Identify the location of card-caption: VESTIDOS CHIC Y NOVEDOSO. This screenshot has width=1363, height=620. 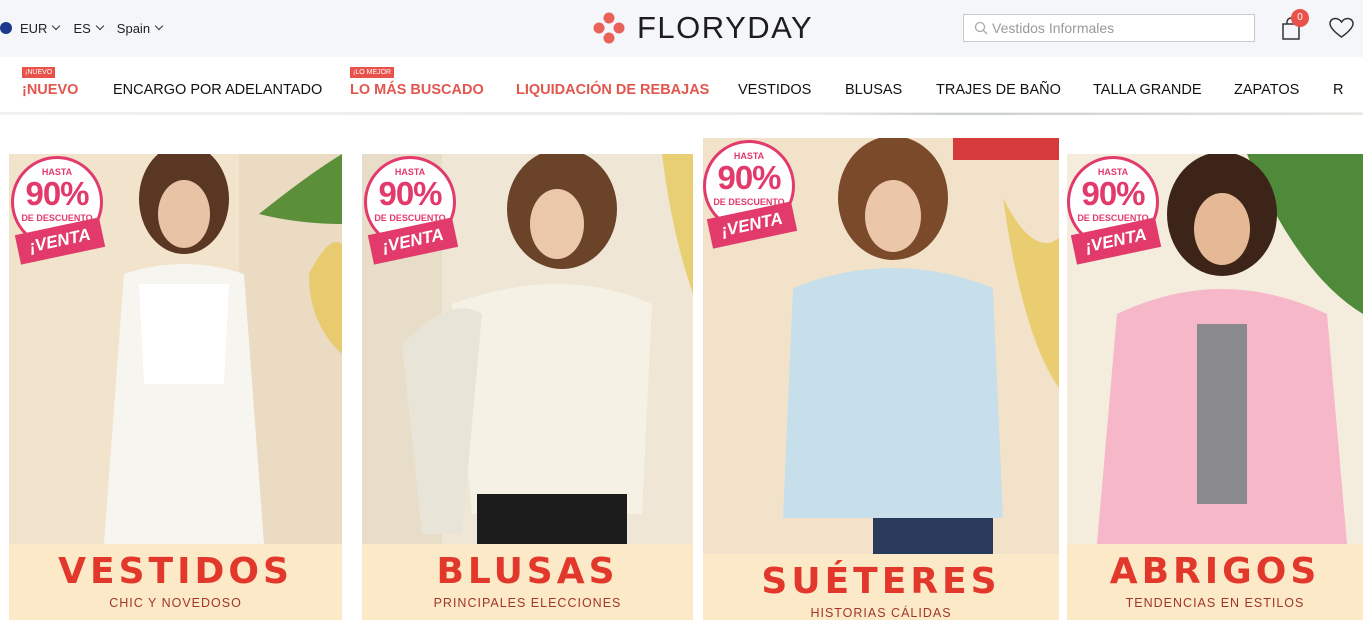
(175, 582).